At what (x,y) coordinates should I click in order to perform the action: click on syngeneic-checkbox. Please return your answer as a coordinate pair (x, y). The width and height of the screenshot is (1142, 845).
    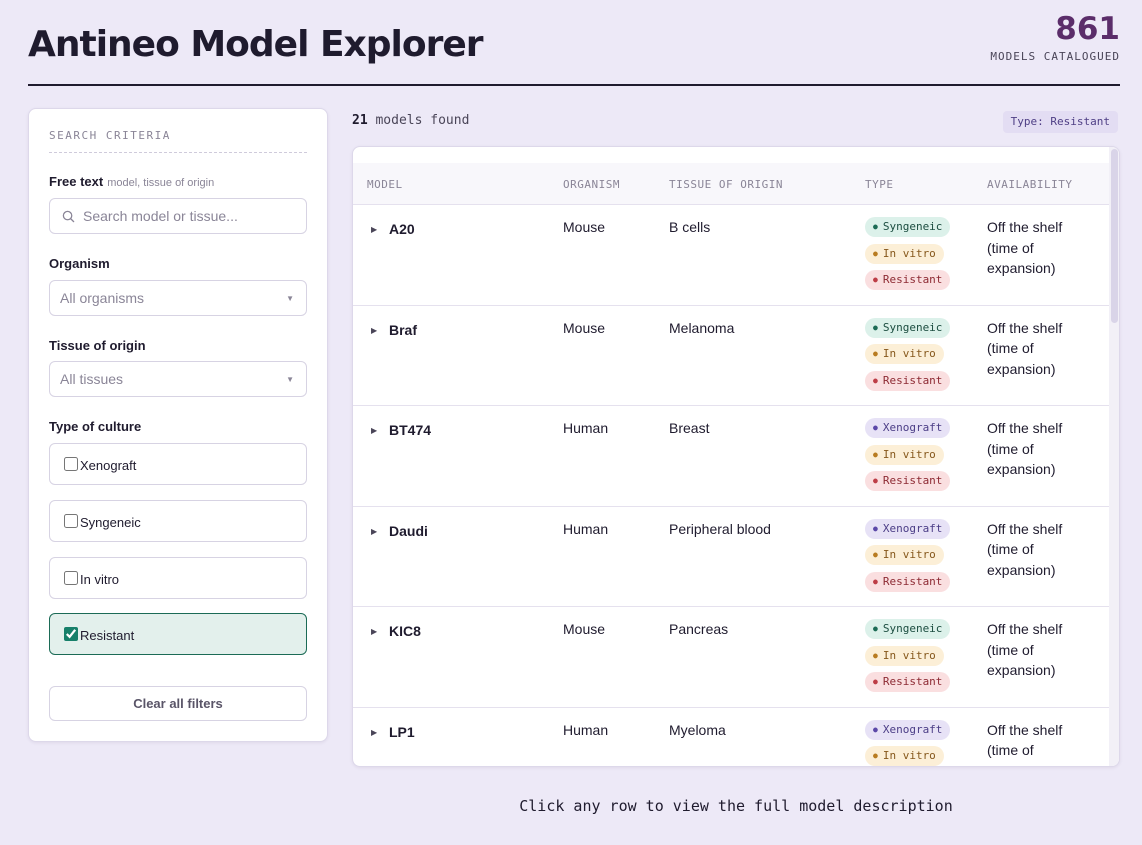
    Looking at the image, I should click on (71, 521).